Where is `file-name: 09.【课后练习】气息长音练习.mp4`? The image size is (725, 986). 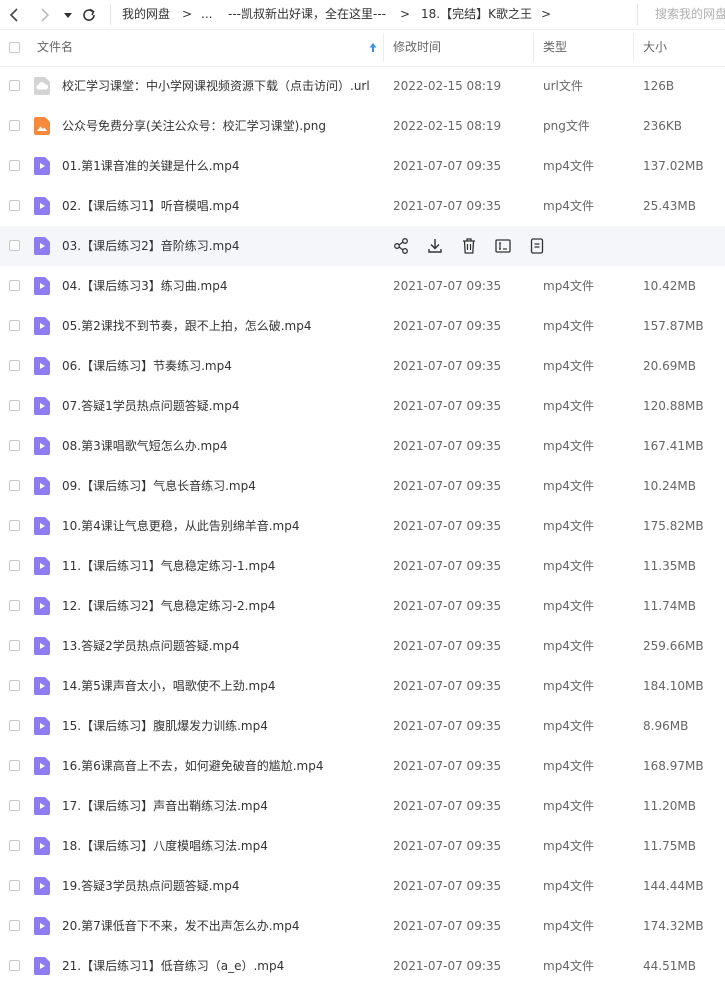 file-name: 09.【课后练习】气息长音练习.mp4 is located at coordinates (159, 486).